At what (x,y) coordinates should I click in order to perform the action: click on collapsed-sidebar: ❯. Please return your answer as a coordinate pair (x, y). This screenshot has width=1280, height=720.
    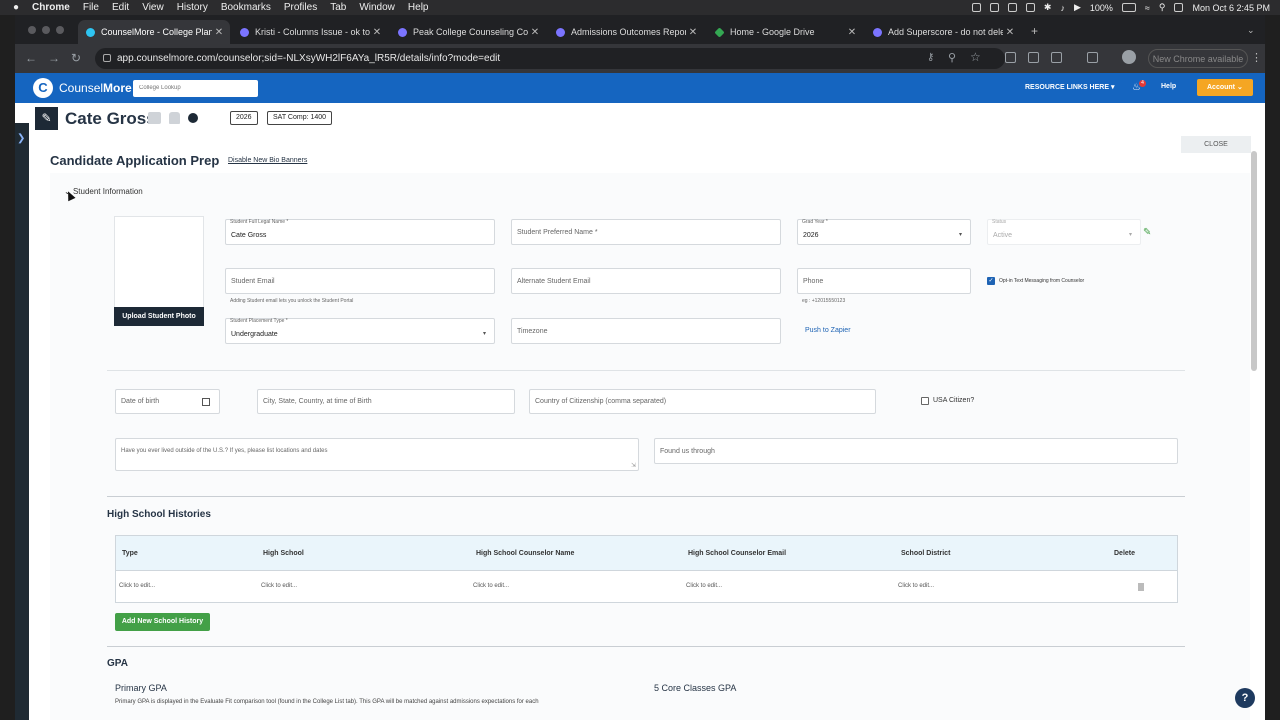
    Looking at the image, I should click on (22, 421).